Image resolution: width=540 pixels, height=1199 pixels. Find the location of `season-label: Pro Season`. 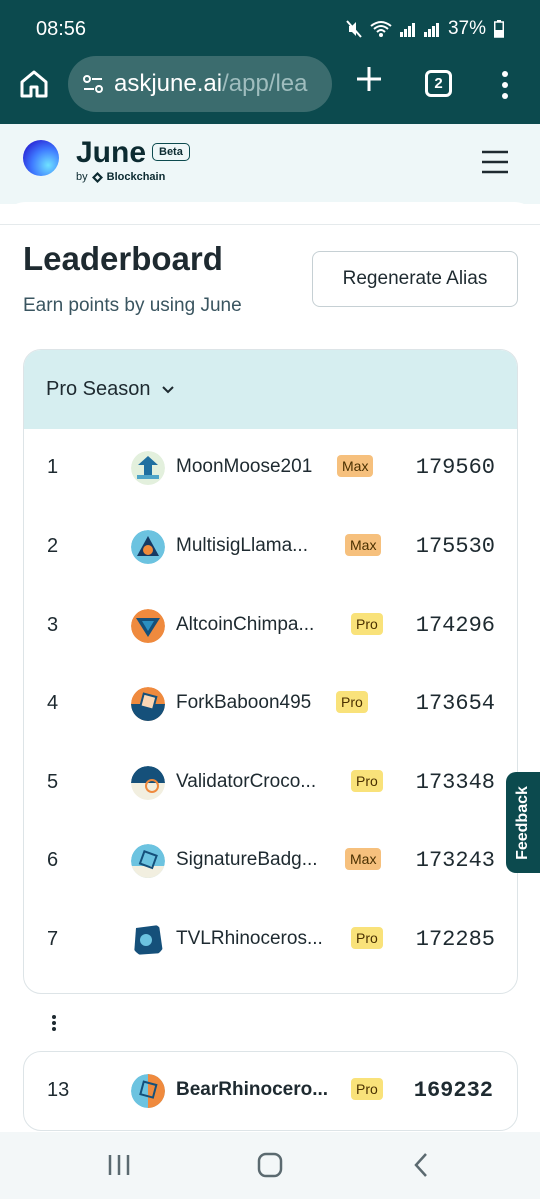

season-label: Pro Season is located at coordinates (98, 389).